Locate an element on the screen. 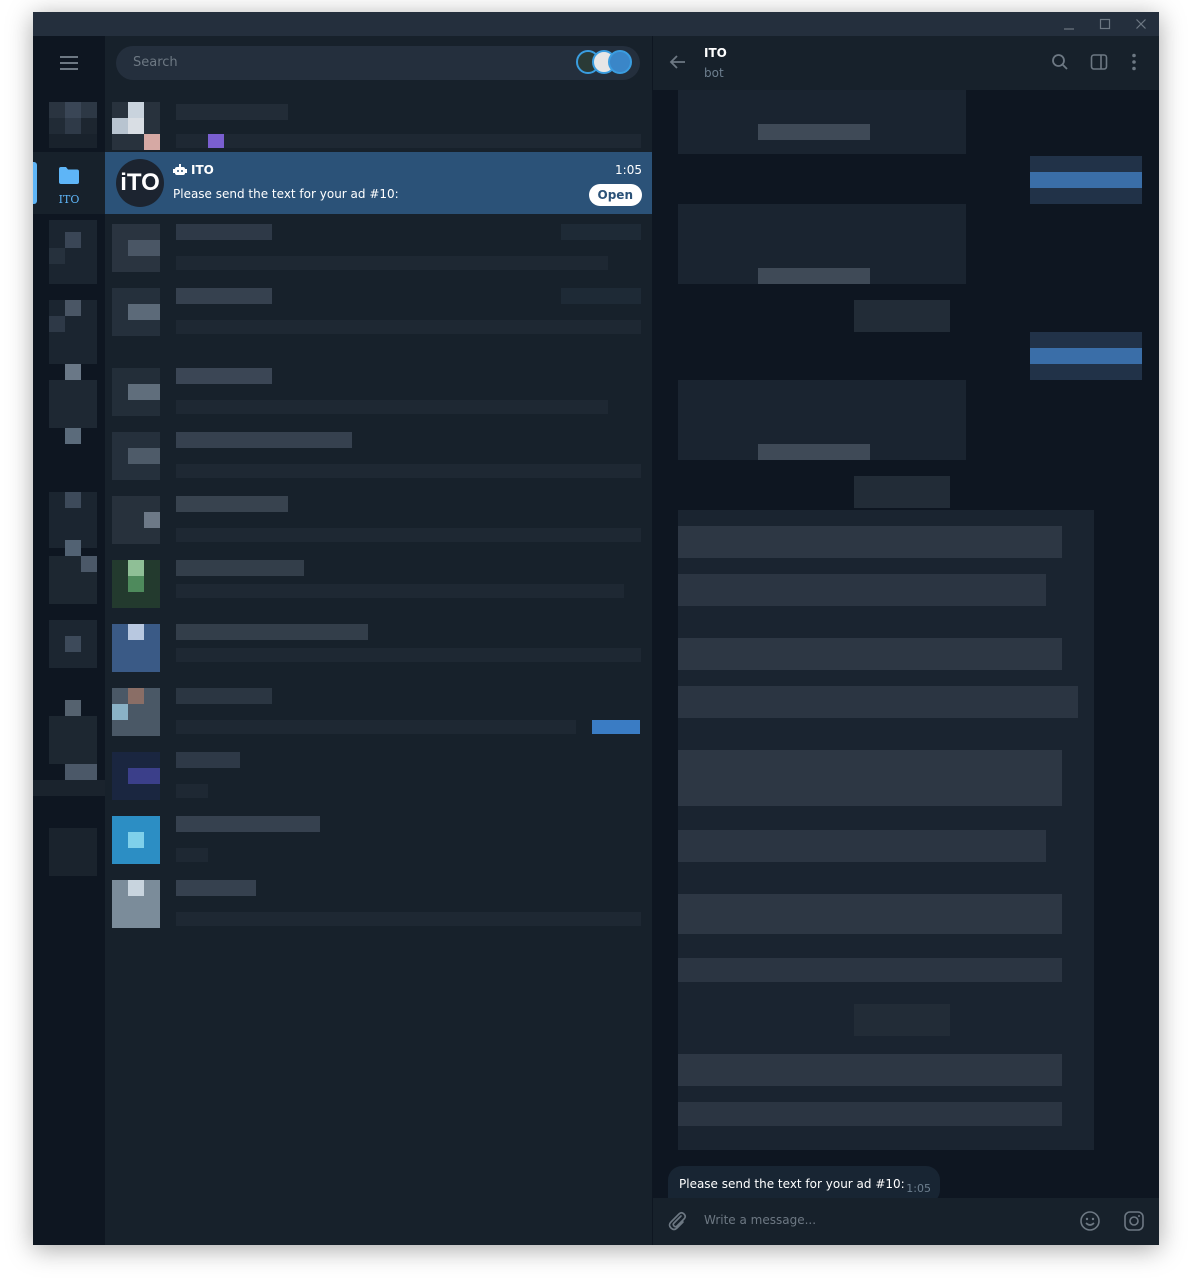 The width and height of the screenshot is (1192, 1278). open-button: Open is located at coordinates (615, 195).